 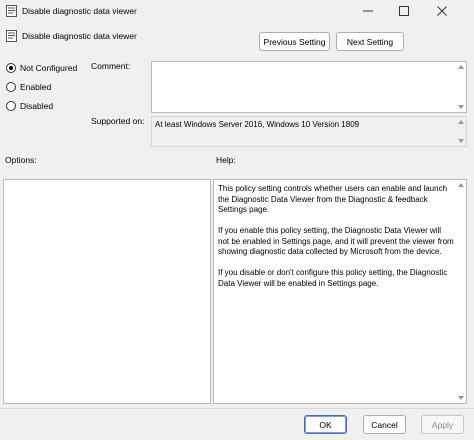 I want to click on footer-divider, so click(x=237, y=408).